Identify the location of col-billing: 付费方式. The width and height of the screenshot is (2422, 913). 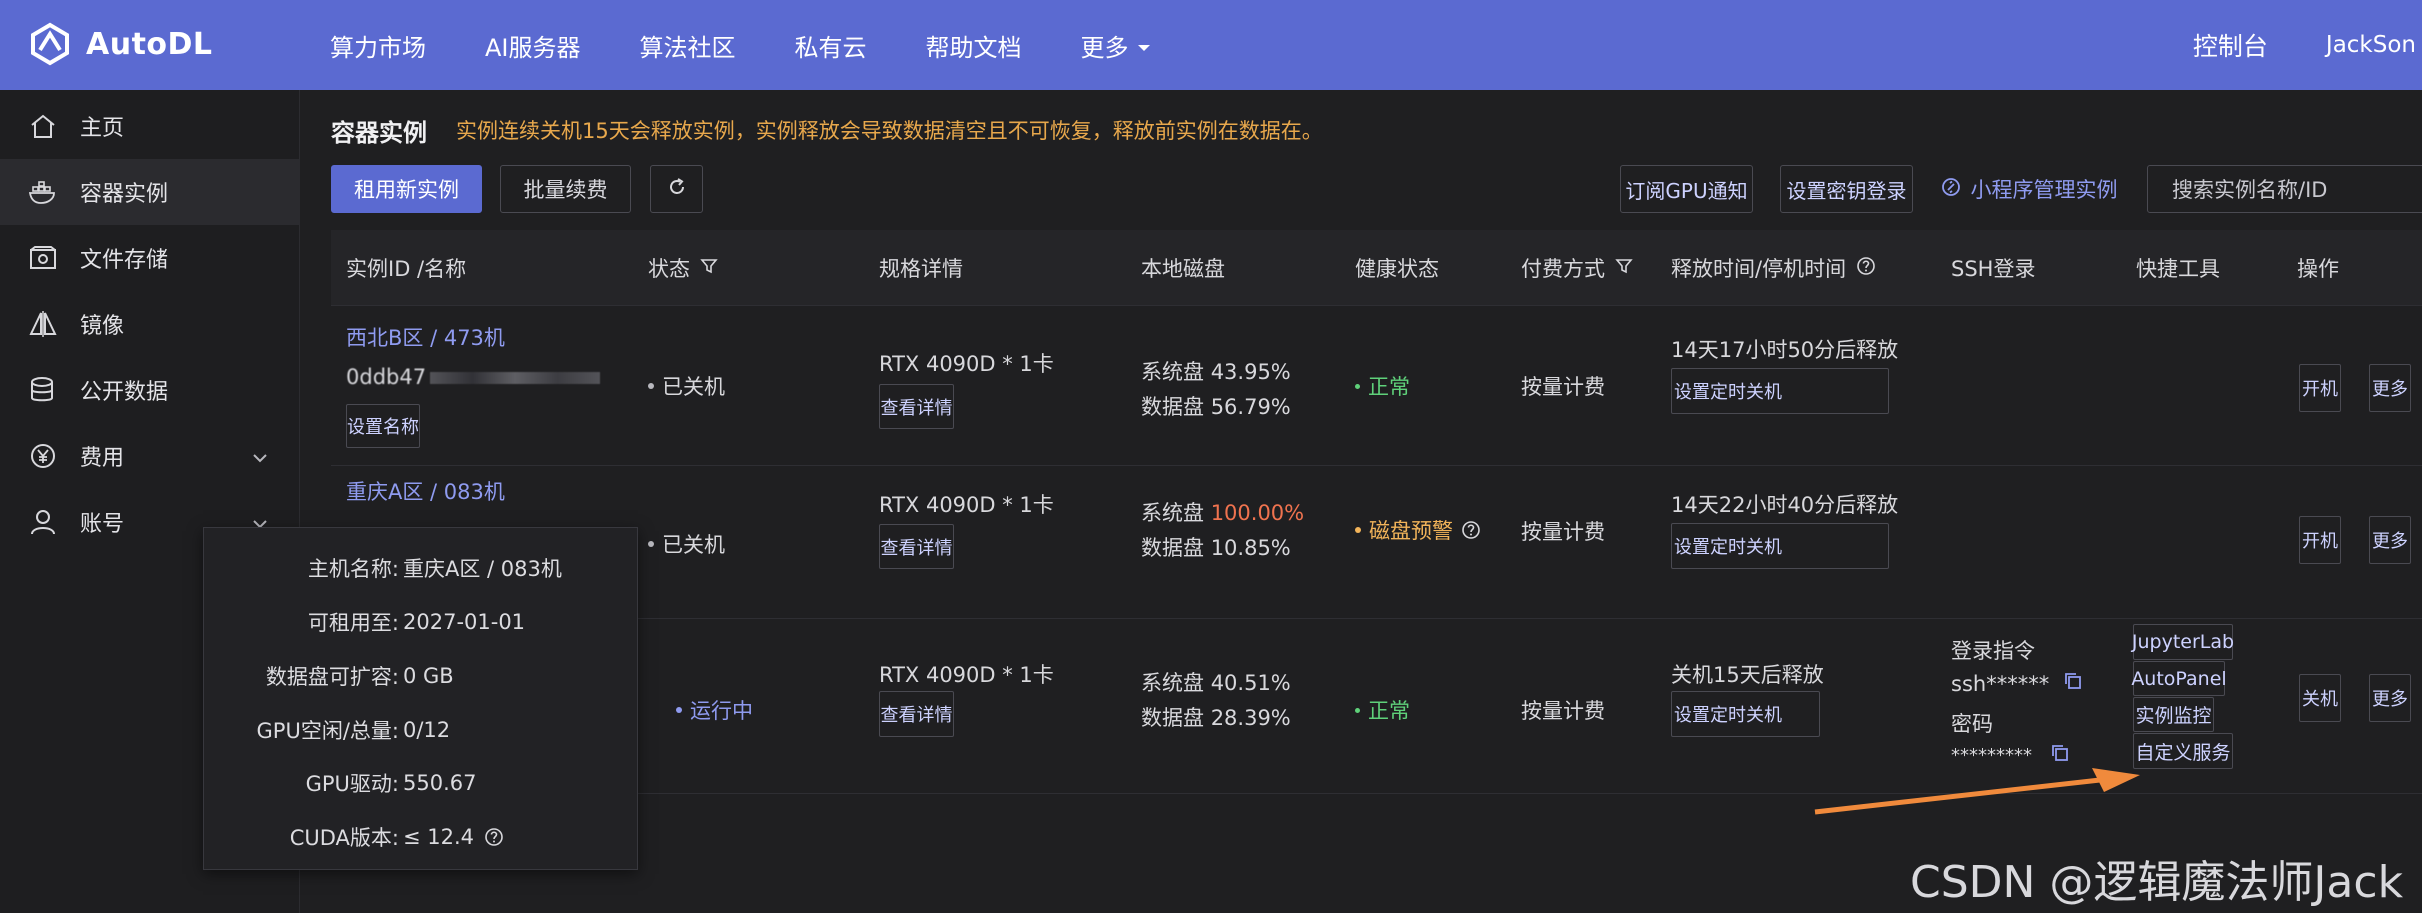
(1577, 268).